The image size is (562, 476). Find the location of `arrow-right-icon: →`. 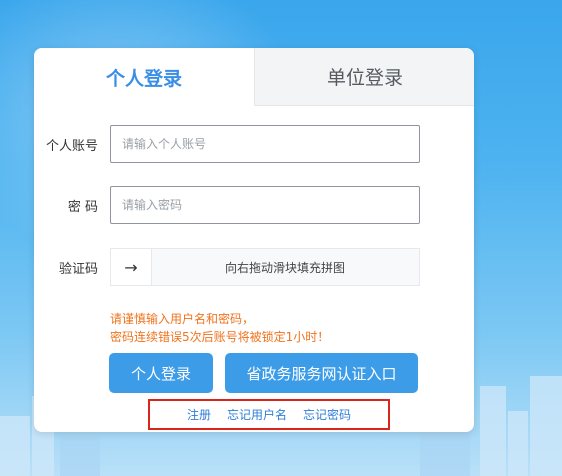

arrow-right-icon: → is located at coordinates (131, 267).